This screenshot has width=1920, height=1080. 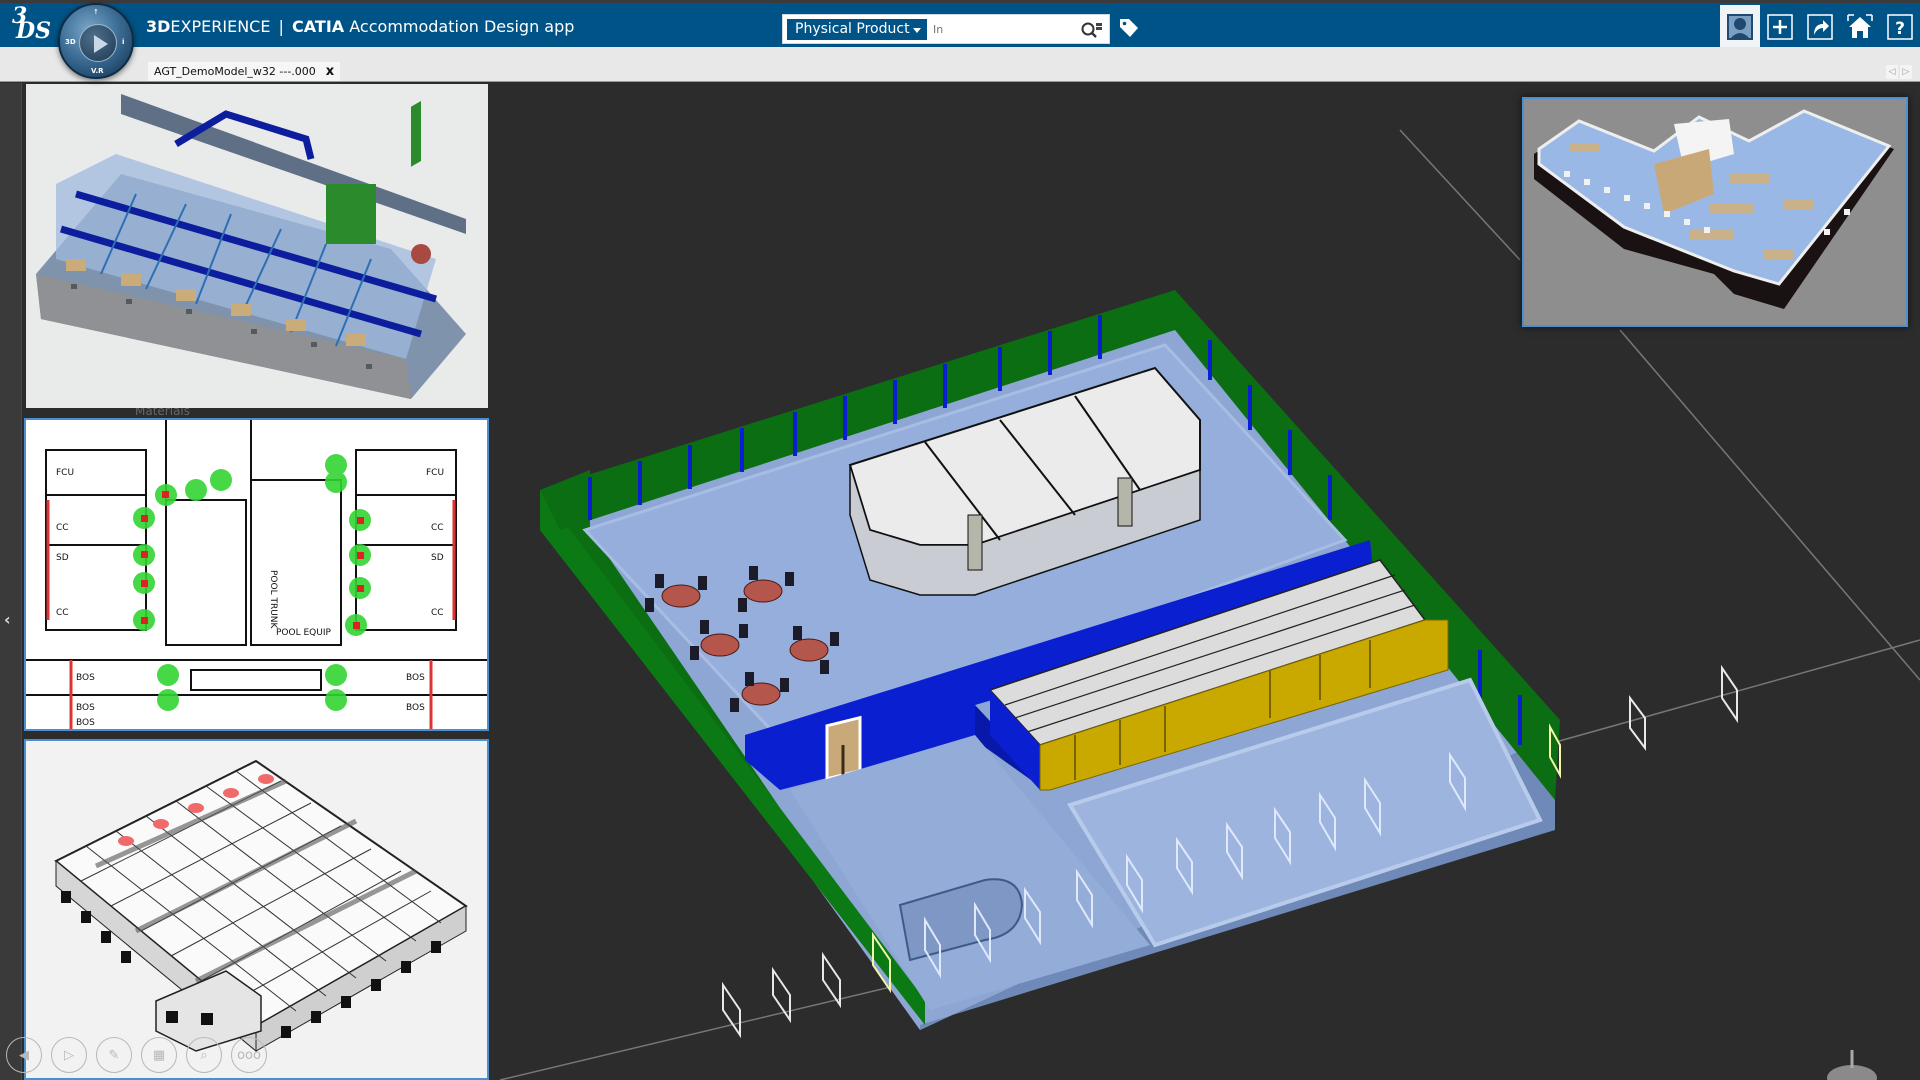 I want to click on tab-document-label: AGT_DemoModel_w32 ---.000, so click(x=235, y=71).